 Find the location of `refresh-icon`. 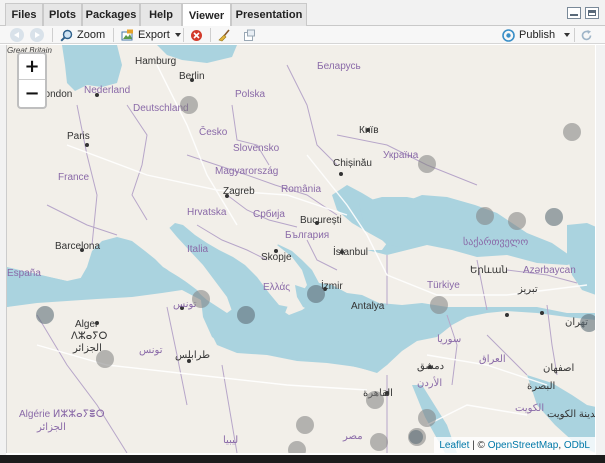

refresh-icon is located at coordinates (586, 34).